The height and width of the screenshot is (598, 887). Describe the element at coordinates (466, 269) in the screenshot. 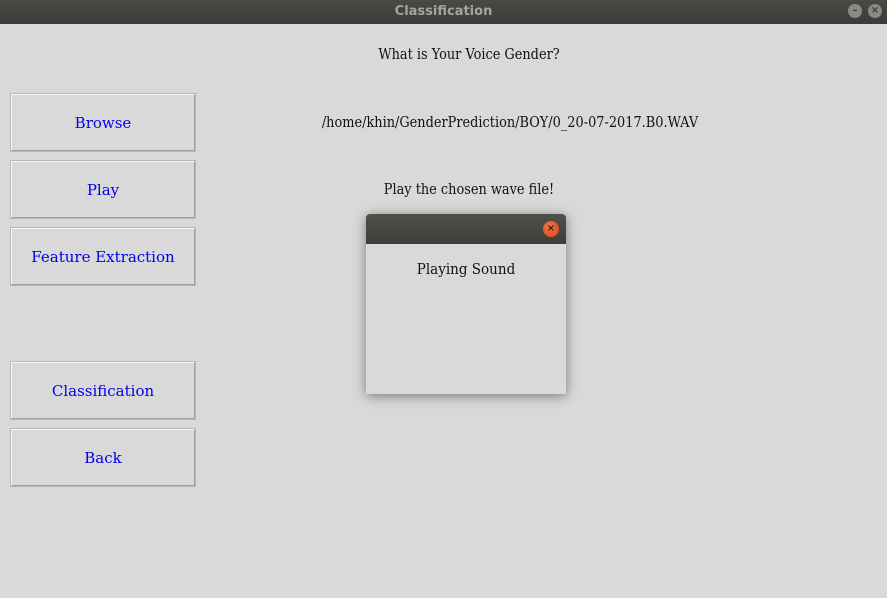

I see `dialog-message: Playing Sound` at that location.